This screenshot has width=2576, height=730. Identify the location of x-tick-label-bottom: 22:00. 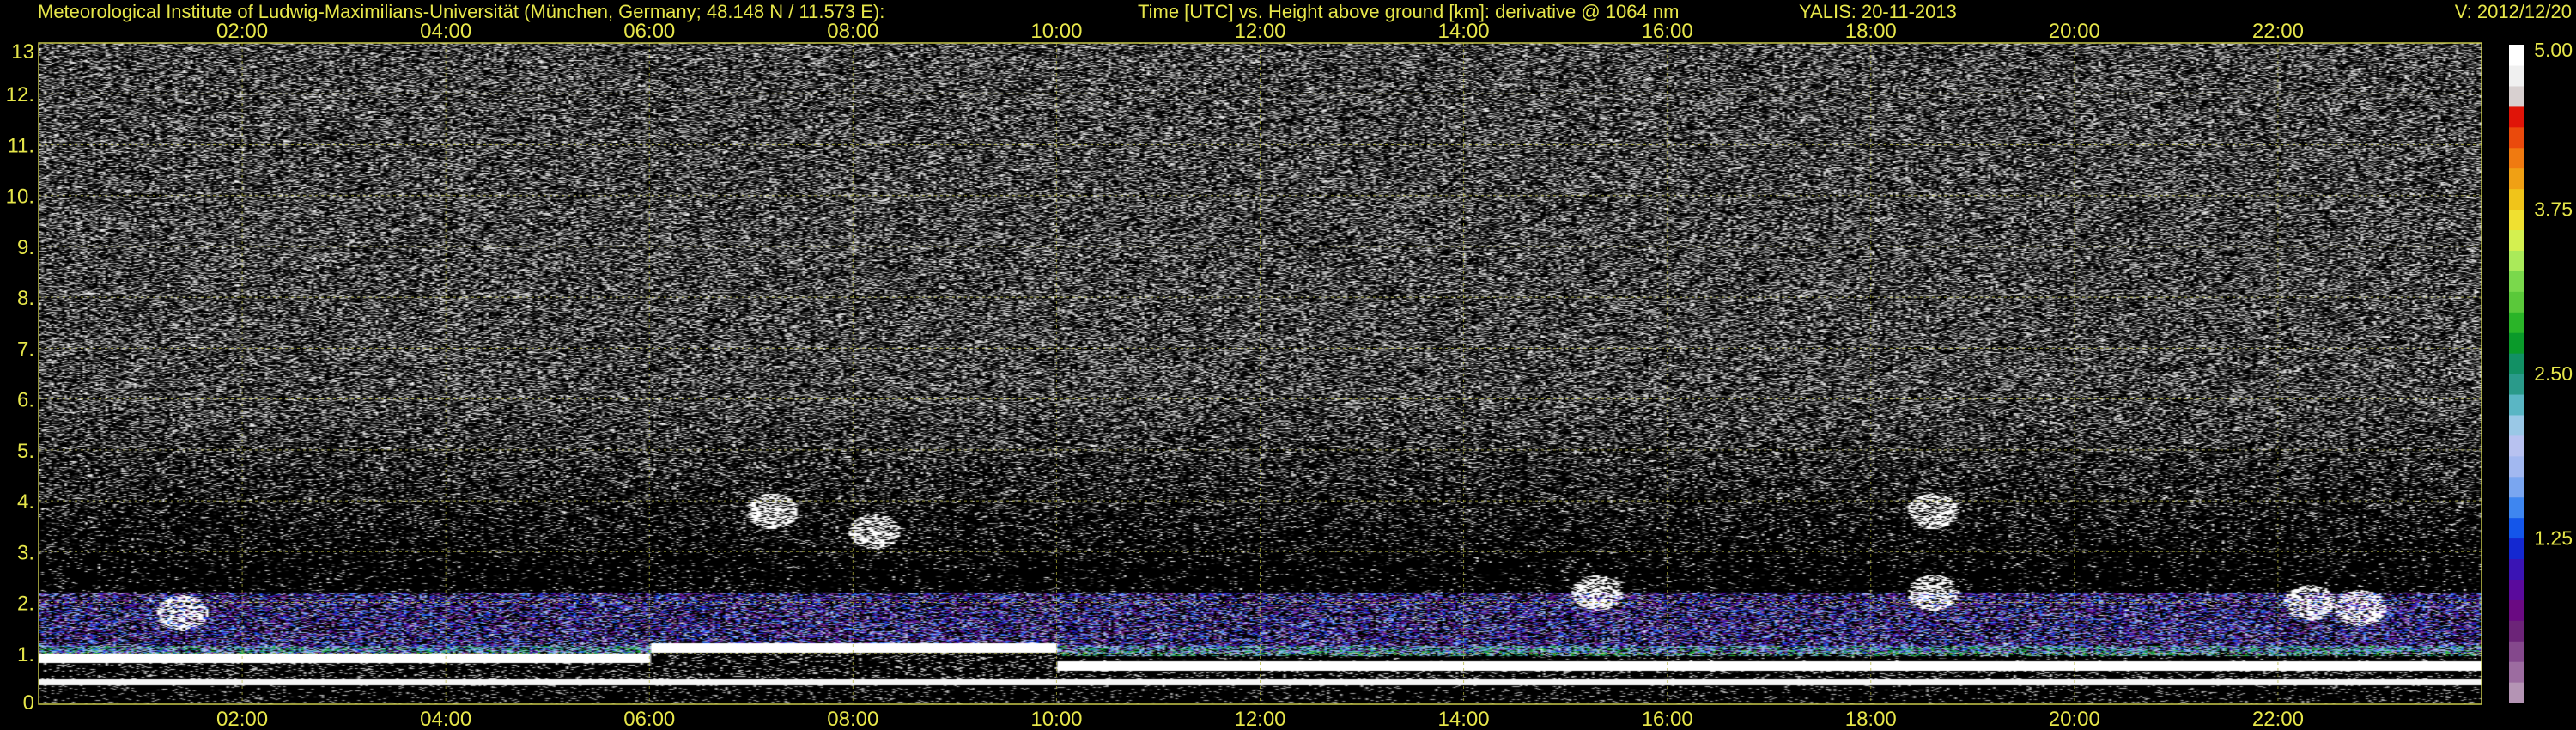
(2278, 719).